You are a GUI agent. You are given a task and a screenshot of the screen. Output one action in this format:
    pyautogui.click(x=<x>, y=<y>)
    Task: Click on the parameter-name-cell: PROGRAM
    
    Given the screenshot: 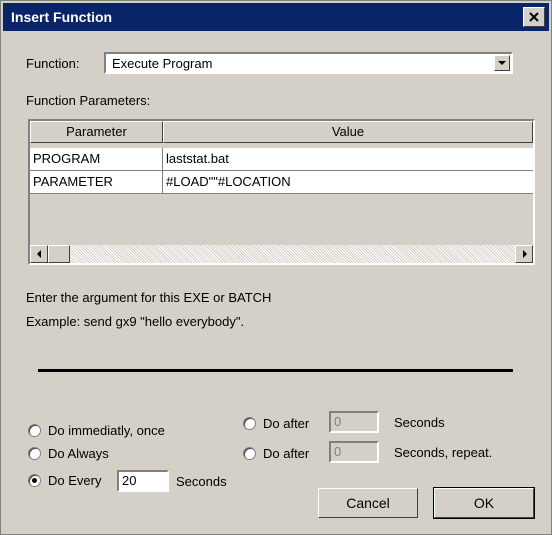 What is the action you would take?
    pyautogui.click(x=96, y=159)
    